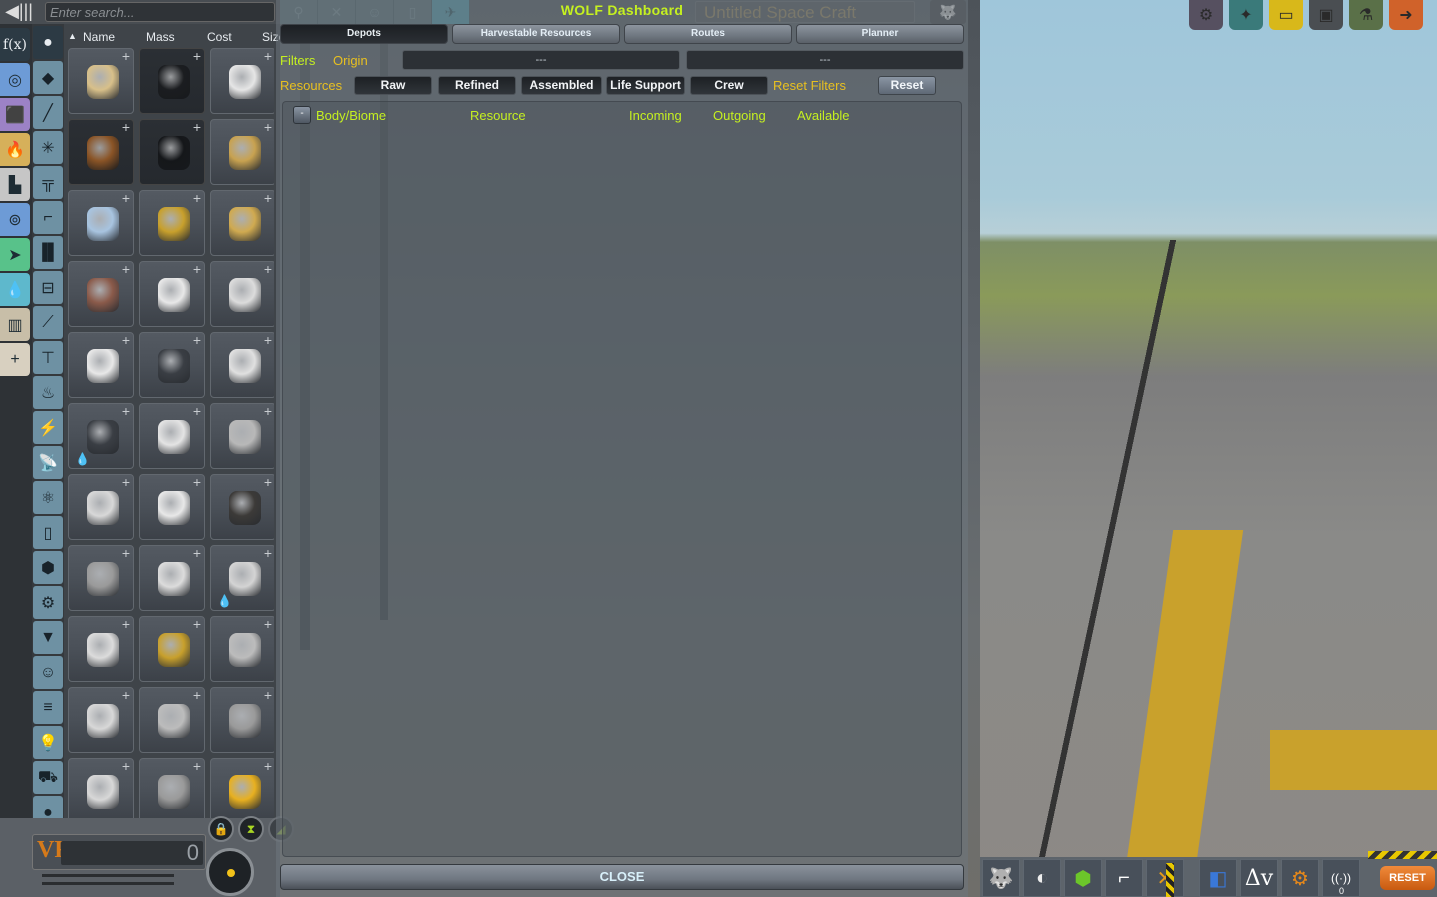 This screenshot has height=897, width=1437. What do you see at coordinates (48, 147) in the screenshot?
I see `command-icon: ✳` at bounding box center [48, 147].